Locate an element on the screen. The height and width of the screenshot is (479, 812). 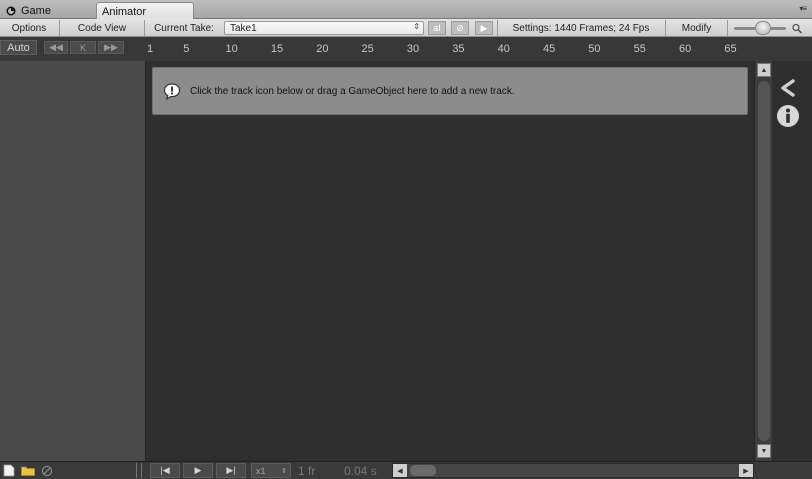
horizontal-scroll-thumb is located at coordinates (423, 470).